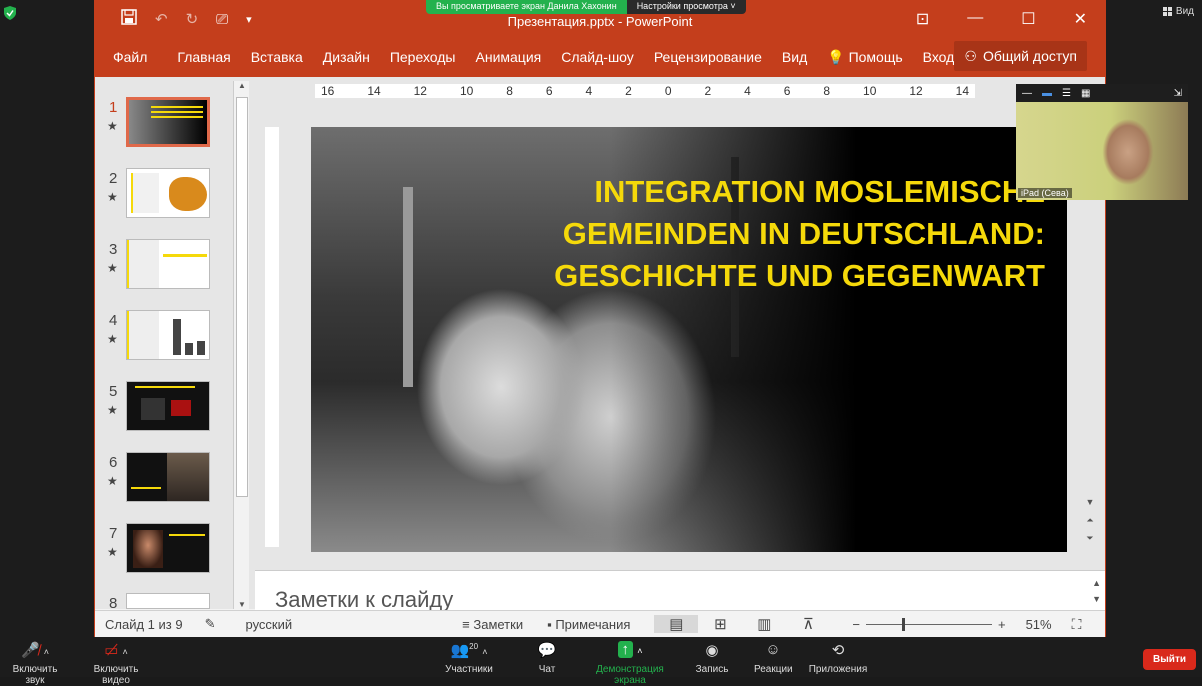  Describe the element at coordinates (116, 675) in the screenshot. I see `start-video-label: Включить видео` at that location.